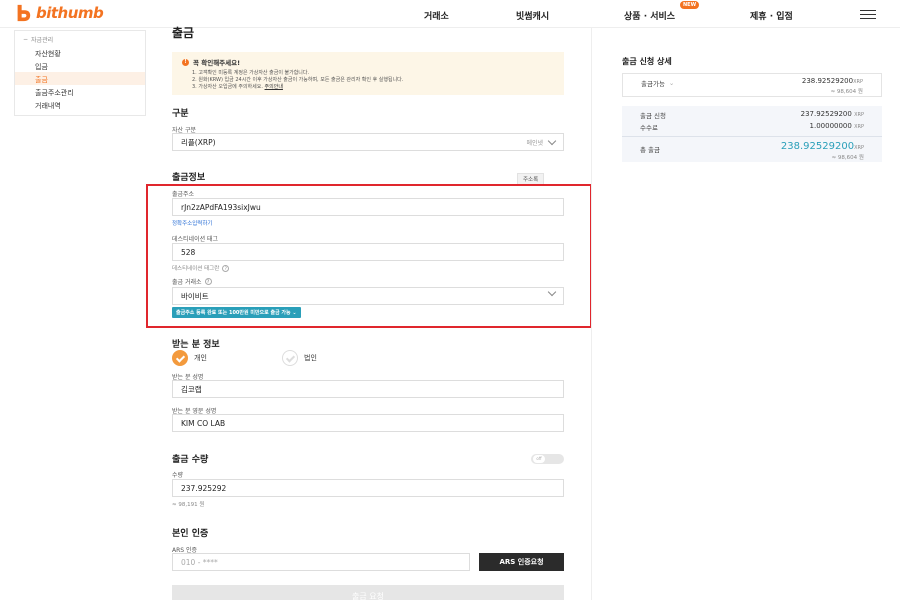  Describe the element at coordinates (183, 33) in the screenshot. I see `page-title: 출금` at that location.